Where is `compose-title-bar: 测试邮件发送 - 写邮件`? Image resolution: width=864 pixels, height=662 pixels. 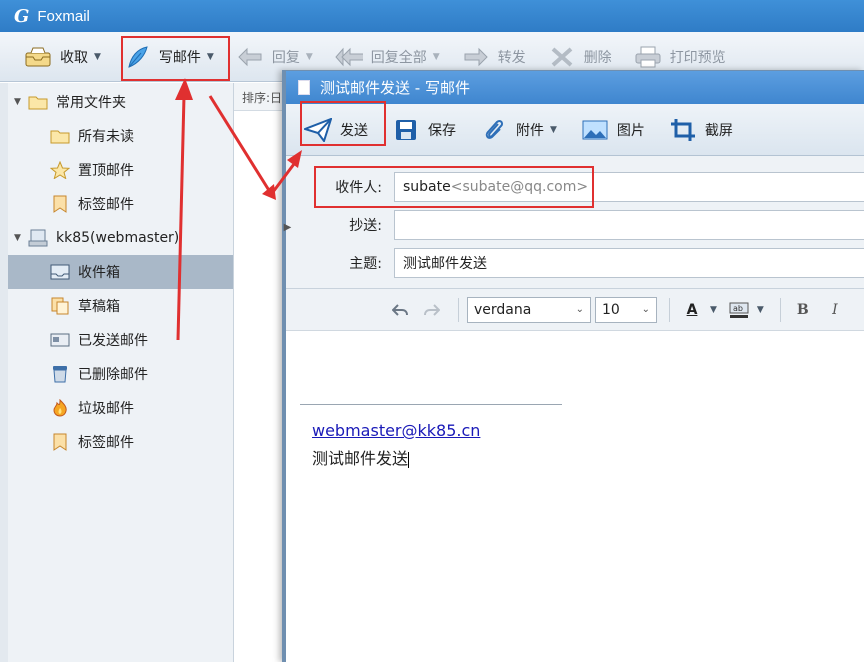
compose-title-bar: 测试邮件发送 - 写邮件 is located at coordinates (575, 87).